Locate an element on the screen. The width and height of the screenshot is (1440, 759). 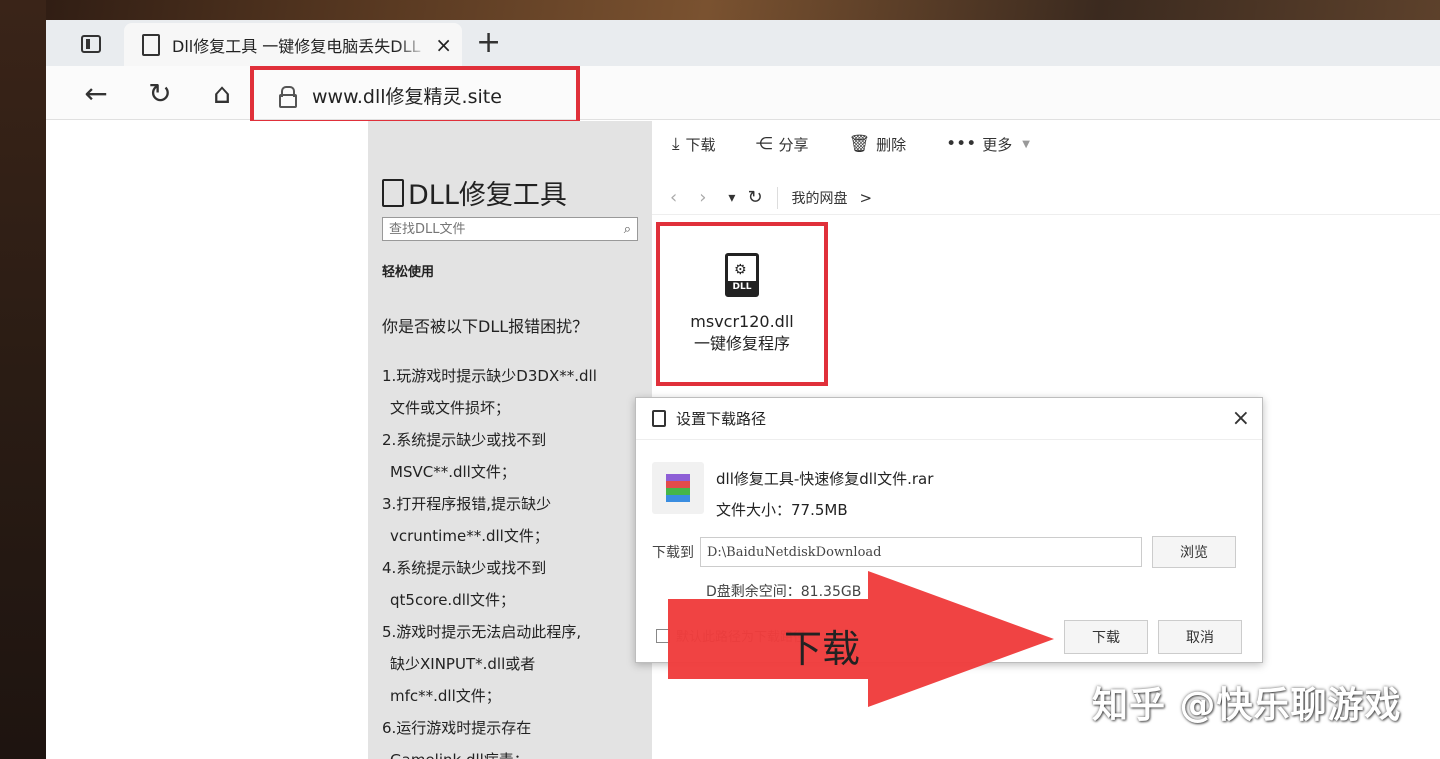
file-name-line1: msvcr120.dll is located at coordinates (742, 321).